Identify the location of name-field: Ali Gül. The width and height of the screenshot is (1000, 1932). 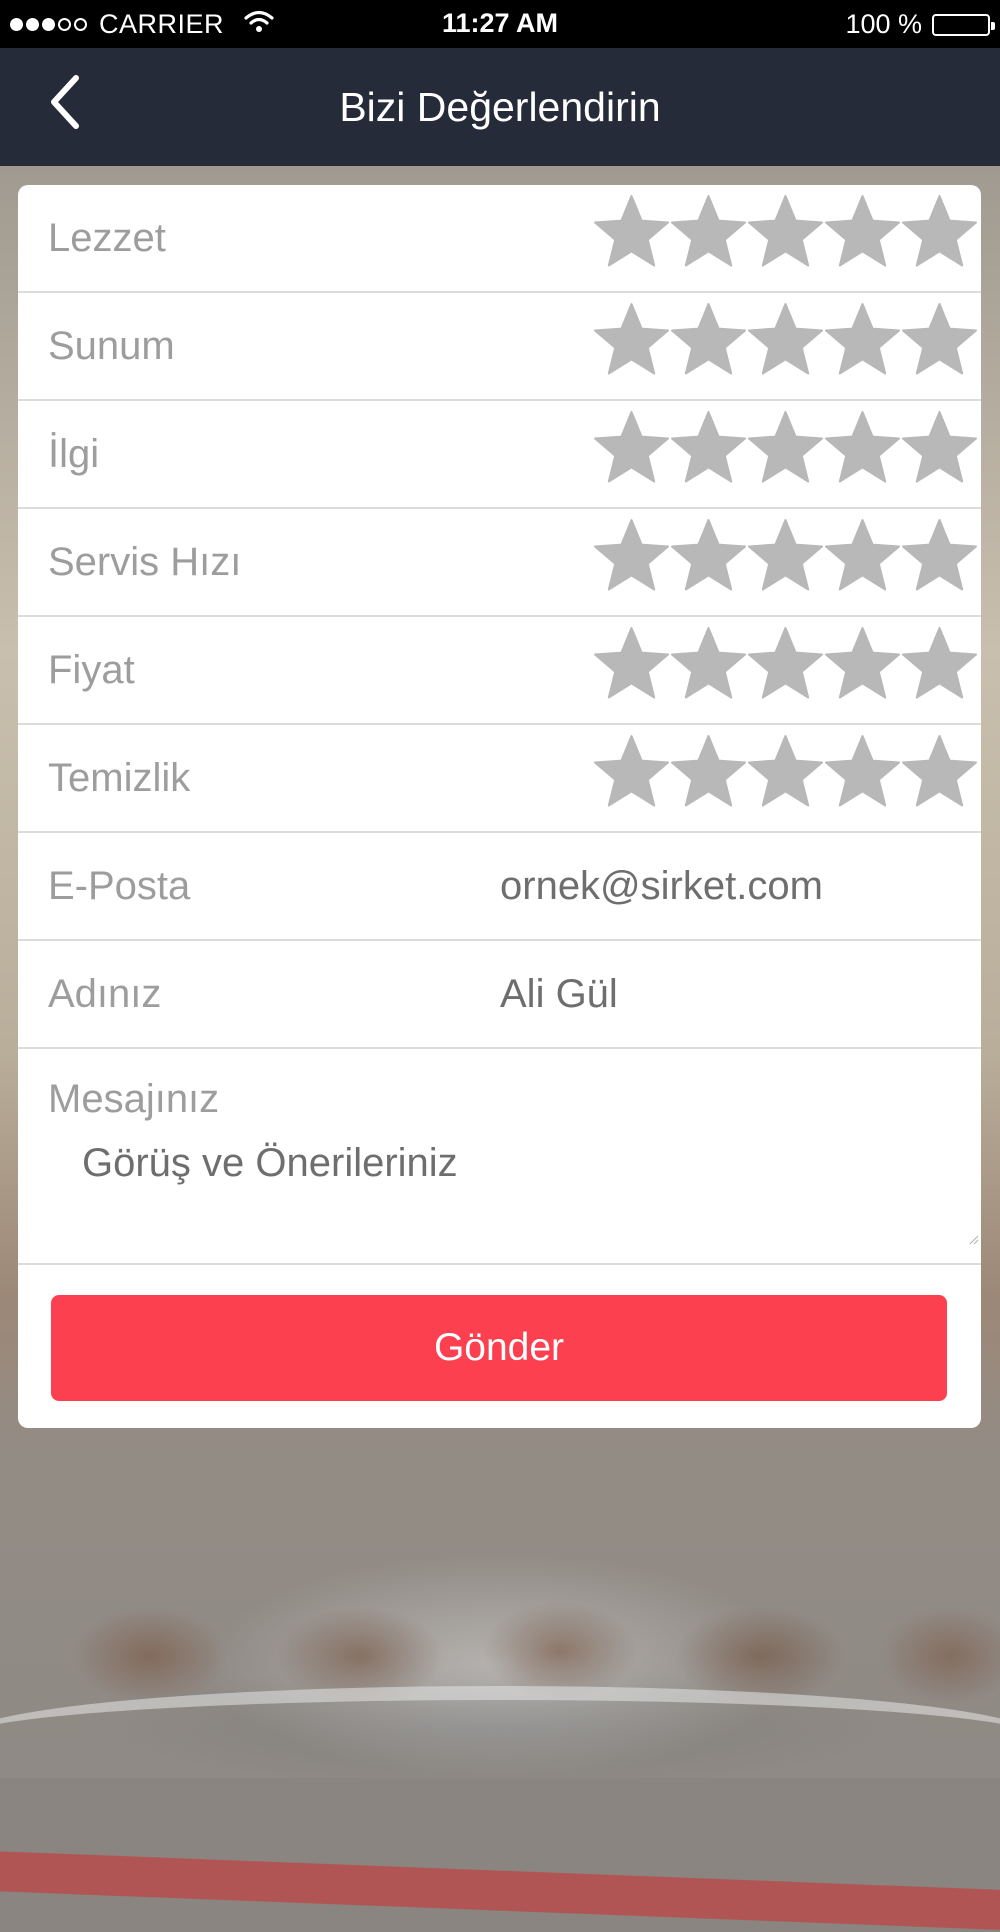
(559, 994).